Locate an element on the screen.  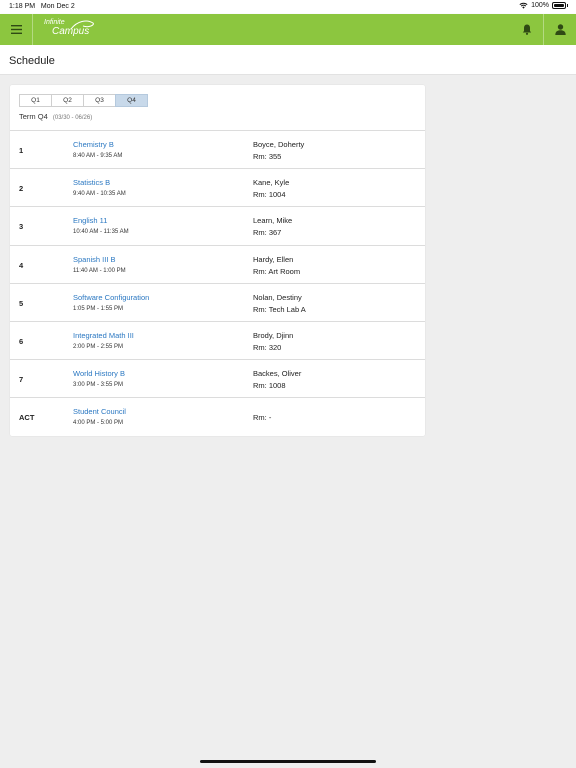
course-time: 9:40 AM - 10:35 AM is located at coordinates (99, 194).